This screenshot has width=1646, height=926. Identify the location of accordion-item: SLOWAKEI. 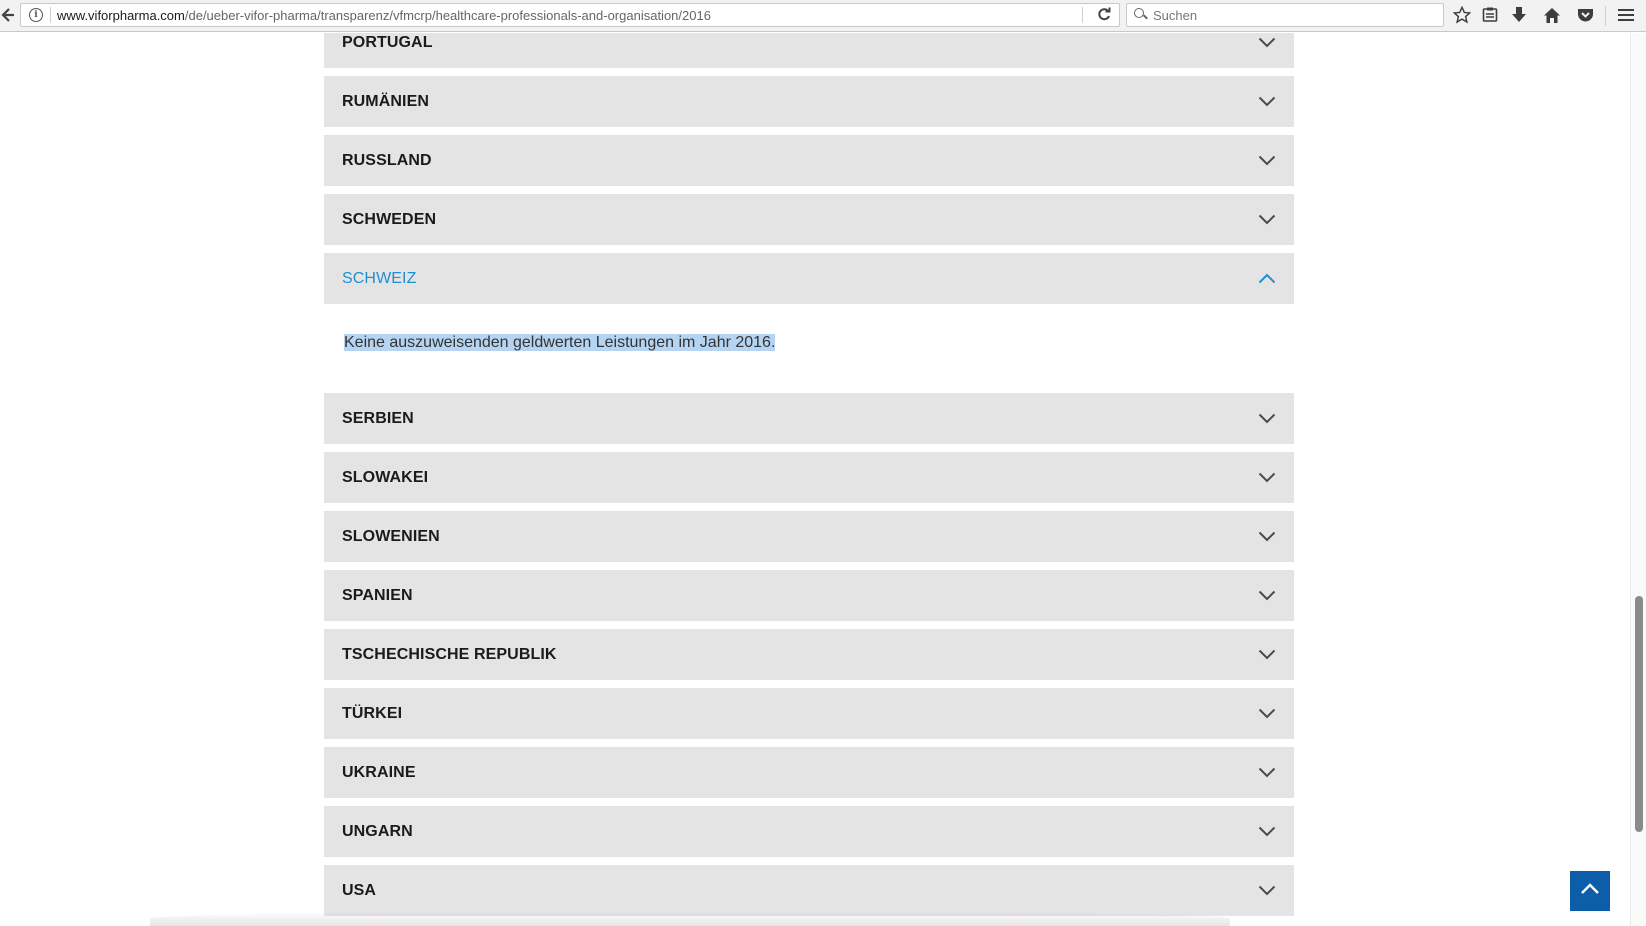
(809, 477).